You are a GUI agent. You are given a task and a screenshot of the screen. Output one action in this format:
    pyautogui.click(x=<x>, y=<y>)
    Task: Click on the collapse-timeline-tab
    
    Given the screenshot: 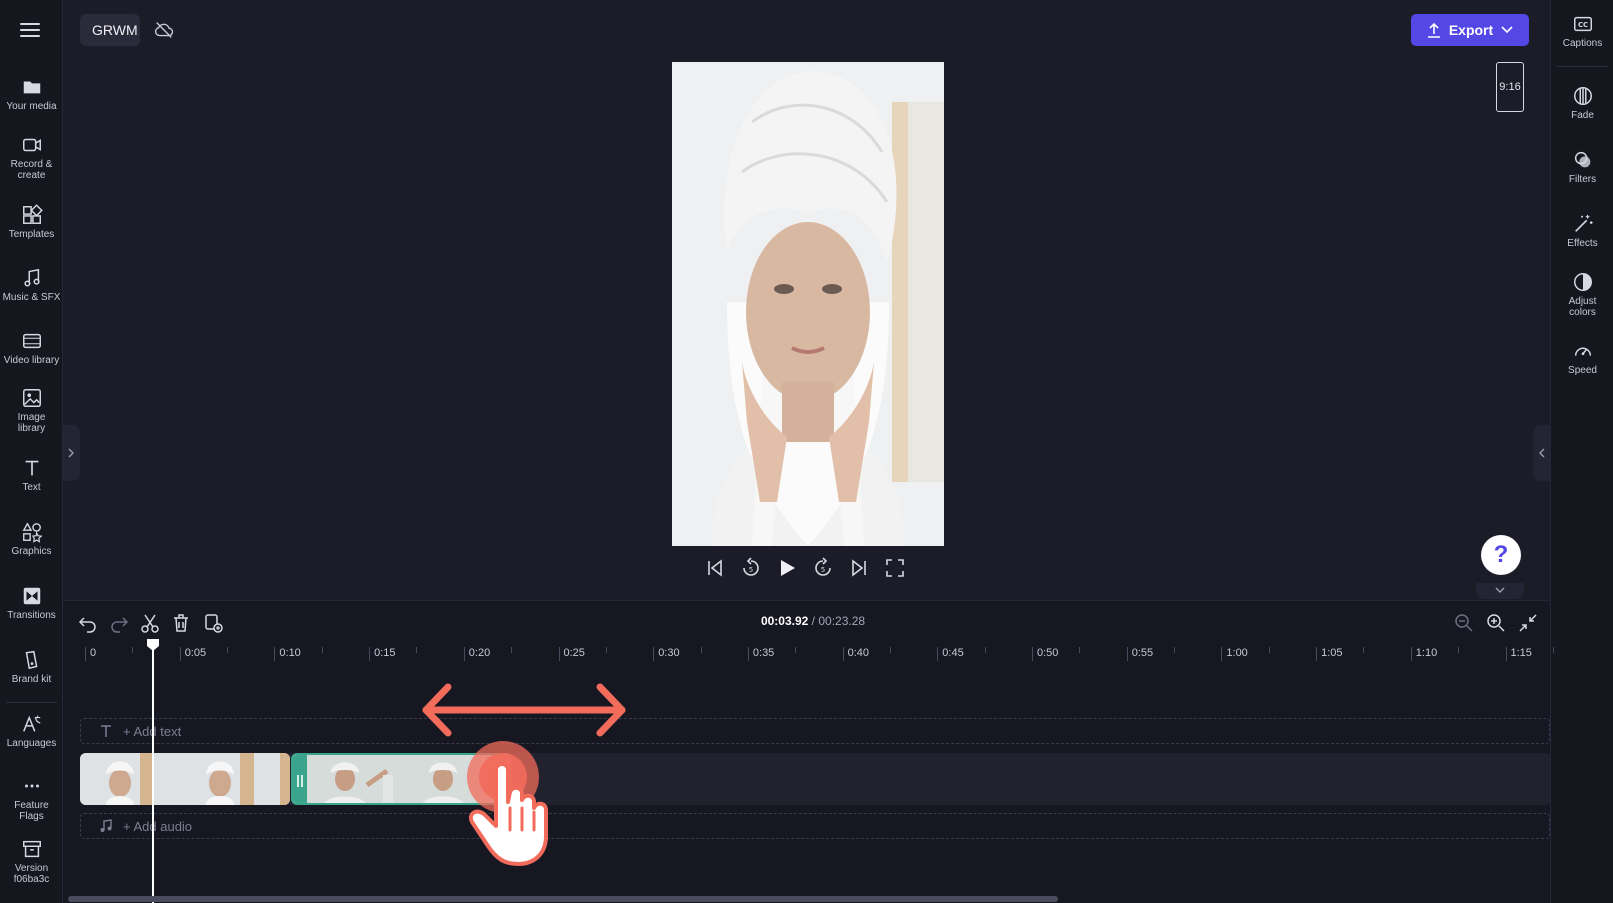 What is the action you would take?
    pyautogui.click(x=1500, y=591)
    